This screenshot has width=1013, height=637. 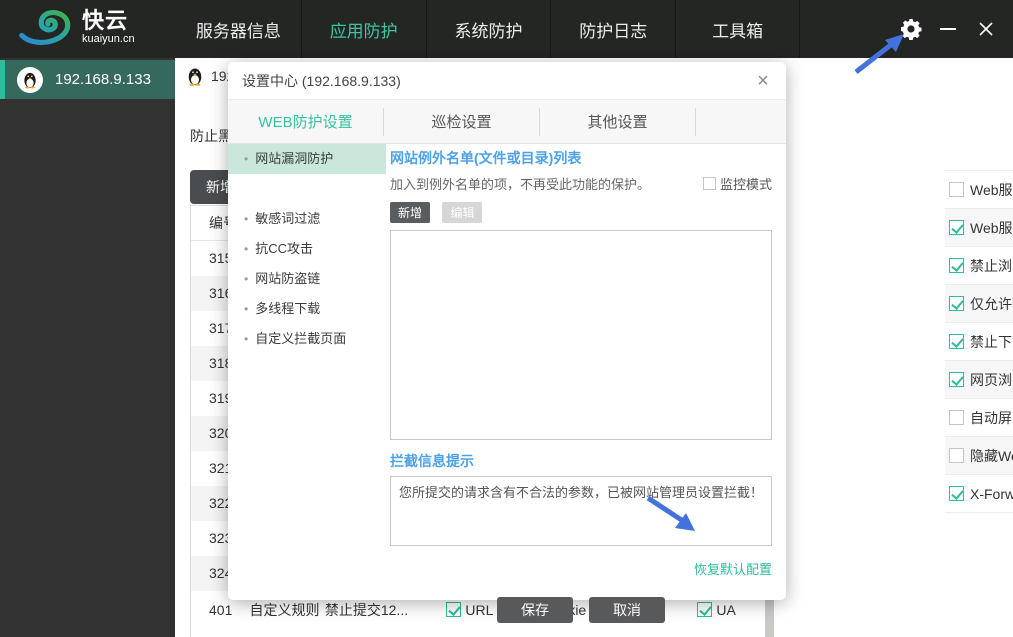 I want to click on close-button, so click(x=986, y=29).